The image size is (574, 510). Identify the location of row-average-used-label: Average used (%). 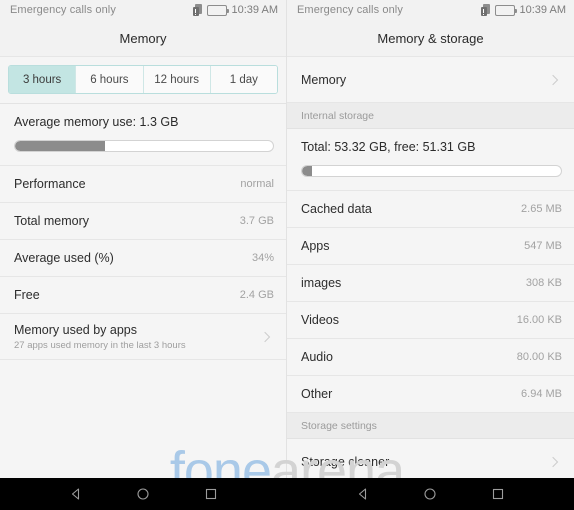
(64, 258).